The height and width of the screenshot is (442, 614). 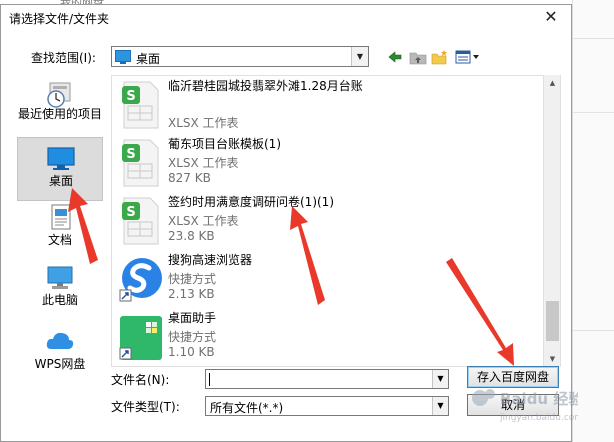 I want to click on look-in-combo: 桌面 ▼, so click(x=240, y=56).